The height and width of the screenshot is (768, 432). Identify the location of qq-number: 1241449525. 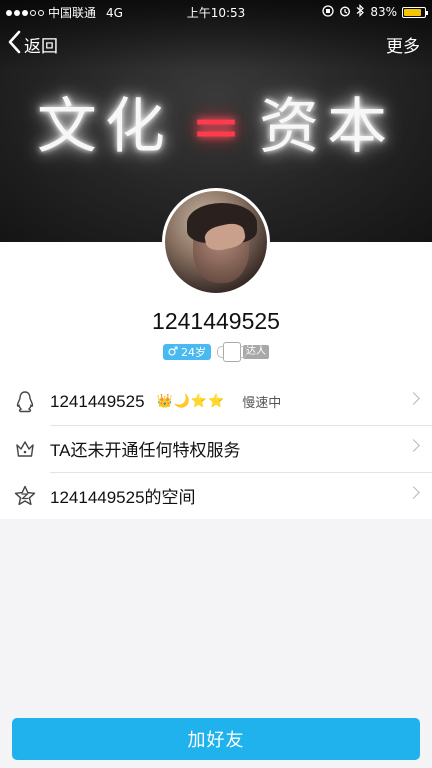
(97, 401).